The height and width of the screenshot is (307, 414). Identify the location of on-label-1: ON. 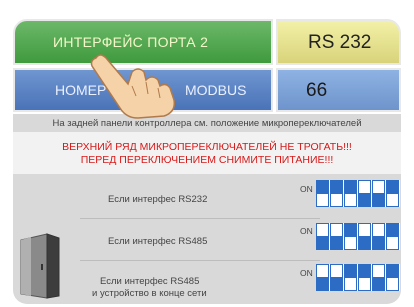
(306, 189).